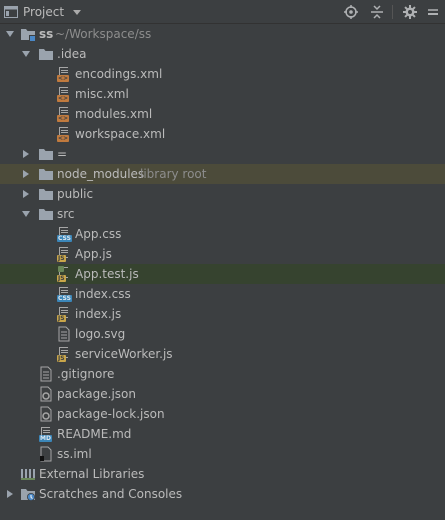 This screenshot has width=445, height=520. Describe the element at coordinates (119, 74) in the screenshot. I see `tree-file-label: encodings.xml` at that location.